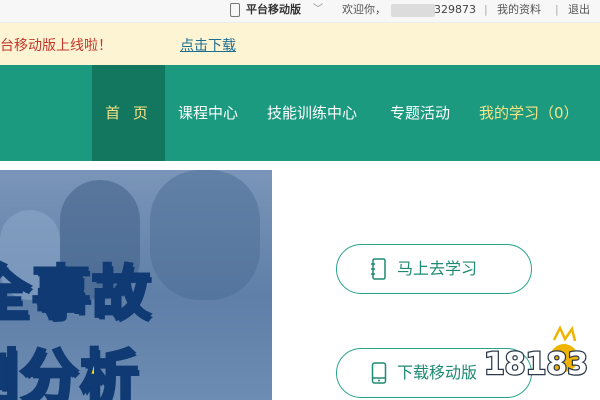 Image resolution: width=600 pixels, height=400 pixels. Describe the element at coordinates (208, 113) in the screenshot. I see `nav-item-courses: 课程中心` at that location.